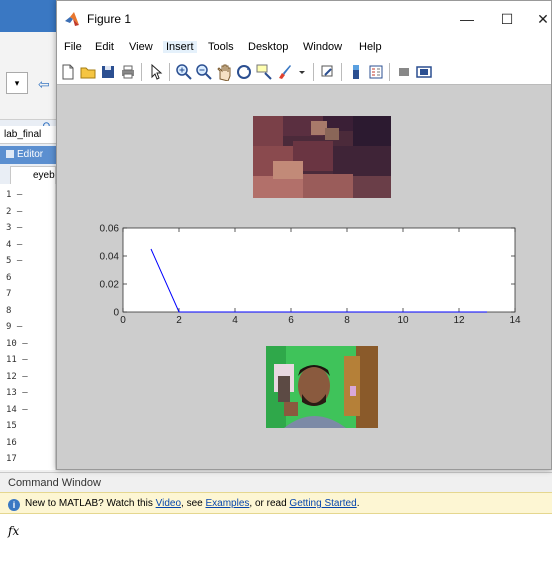 The width and height of the screenshot is (552, 576). I want to click on editor-line-number: 7, so click(9, 294).